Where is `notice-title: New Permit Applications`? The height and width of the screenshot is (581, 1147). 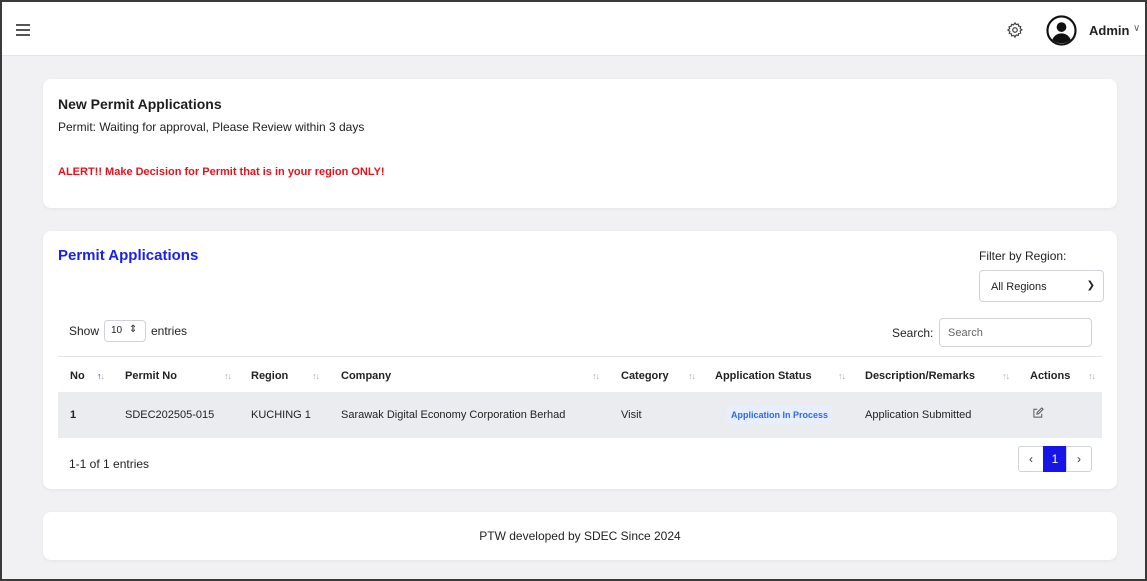 notice-title: New Permit Applications is located at coordinates (140, 104).